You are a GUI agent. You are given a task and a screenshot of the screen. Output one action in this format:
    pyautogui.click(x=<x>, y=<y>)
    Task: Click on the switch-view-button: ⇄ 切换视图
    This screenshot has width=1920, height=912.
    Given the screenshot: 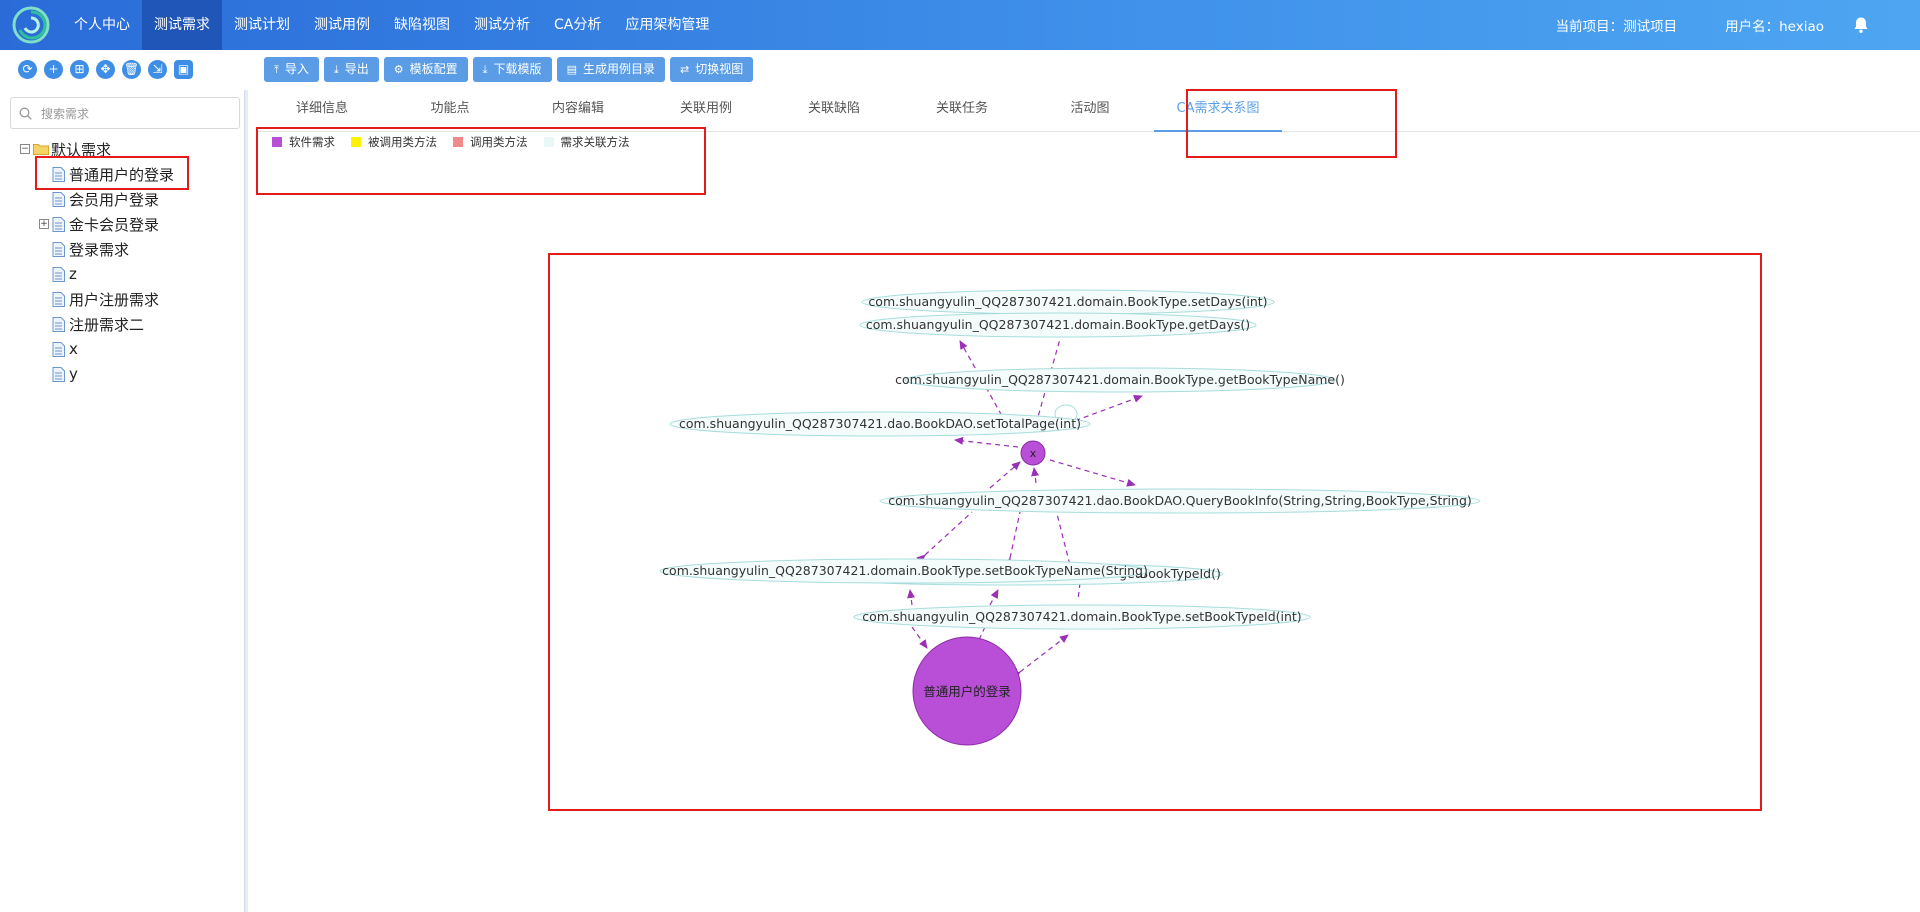 What is the action you would take?
    pyautogui.click(x=711, y=69)
    